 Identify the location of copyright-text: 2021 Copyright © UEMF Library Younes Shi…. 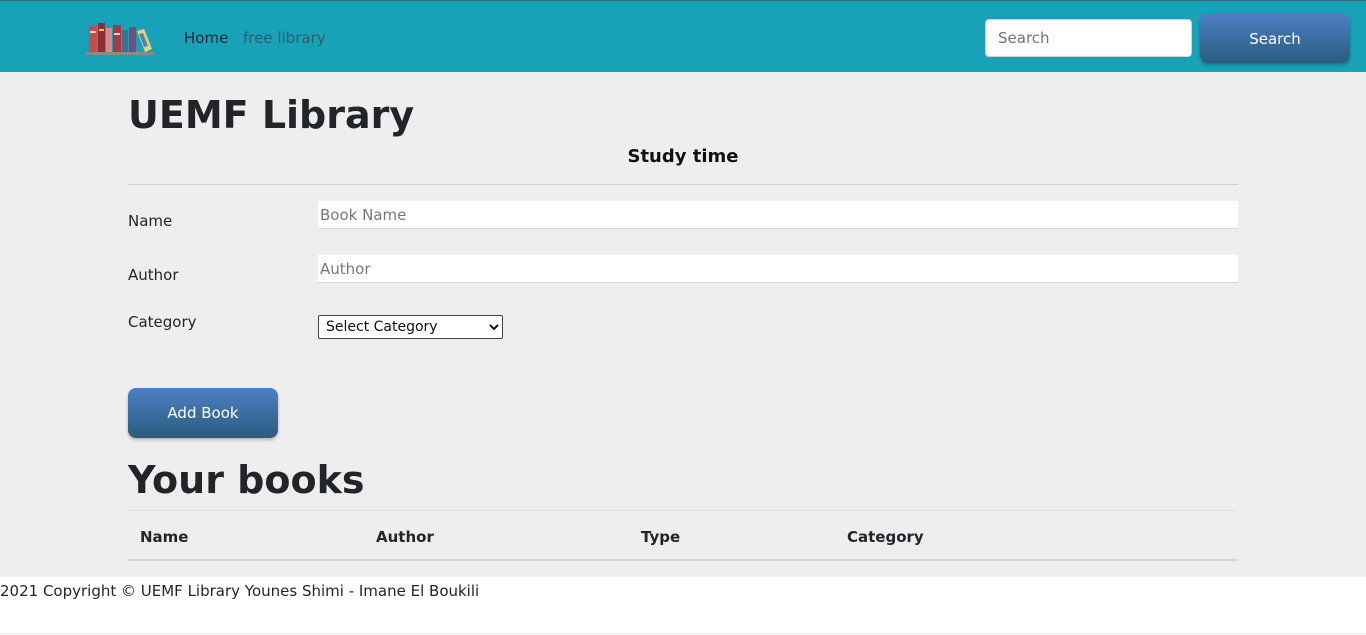
(240, 591).